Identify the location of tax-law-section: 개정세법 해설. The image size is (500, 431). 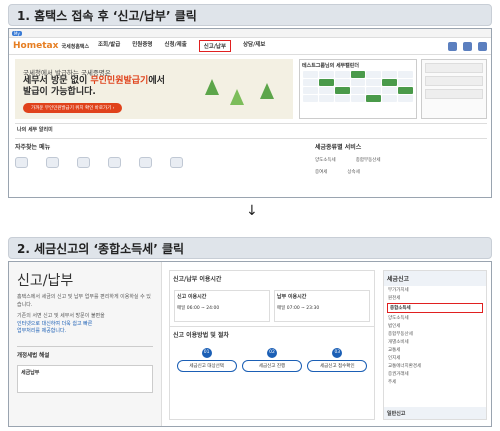
(85, 352).